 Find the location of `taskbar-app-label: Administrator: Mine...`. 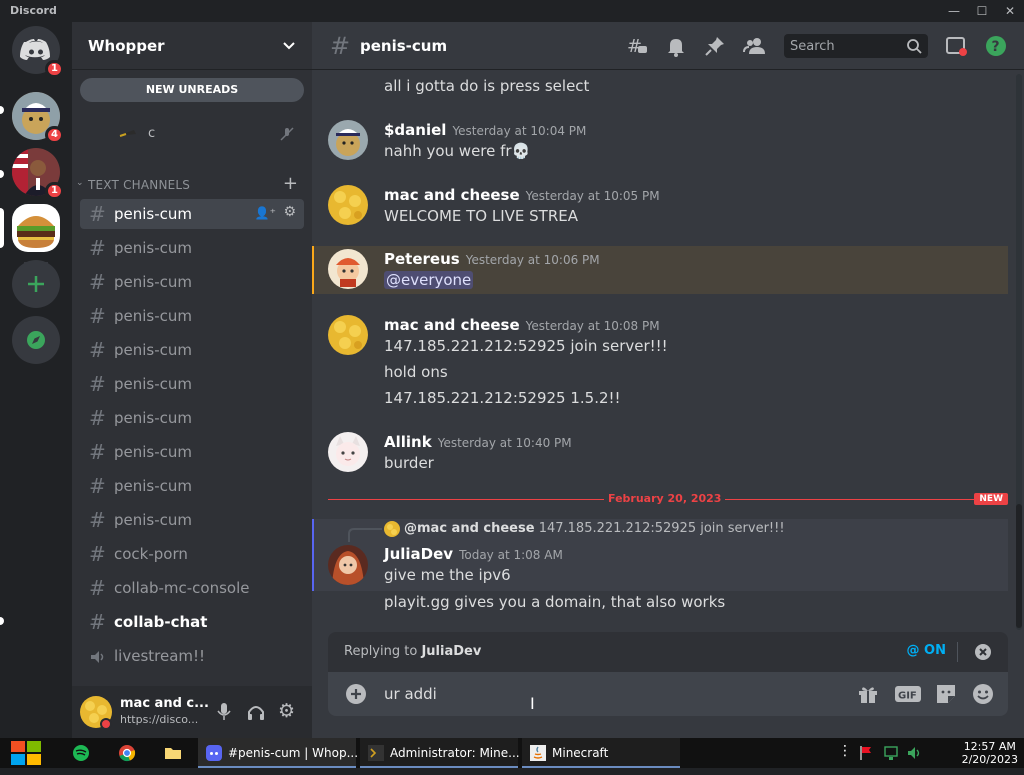

taskbar-app-label: Administrator: Mine... is located at coordinates (455, 753).